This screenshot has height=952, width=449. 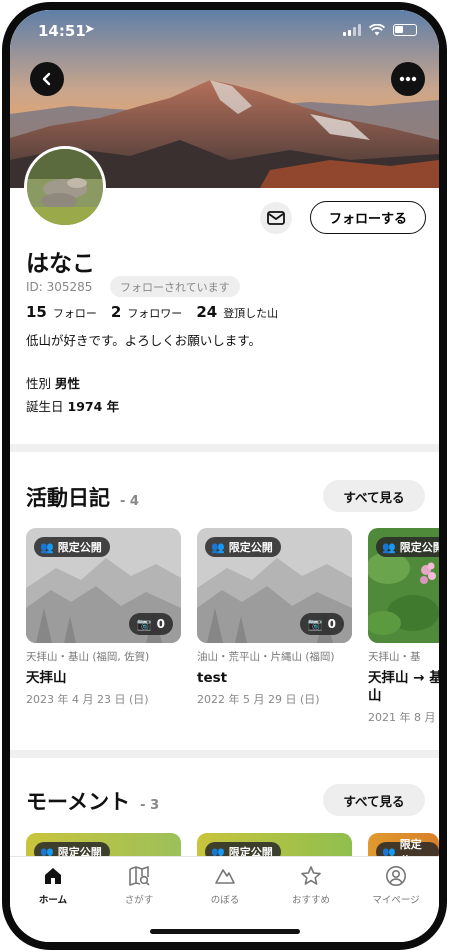 I want to click on back-button, so click(x=47, y=79).